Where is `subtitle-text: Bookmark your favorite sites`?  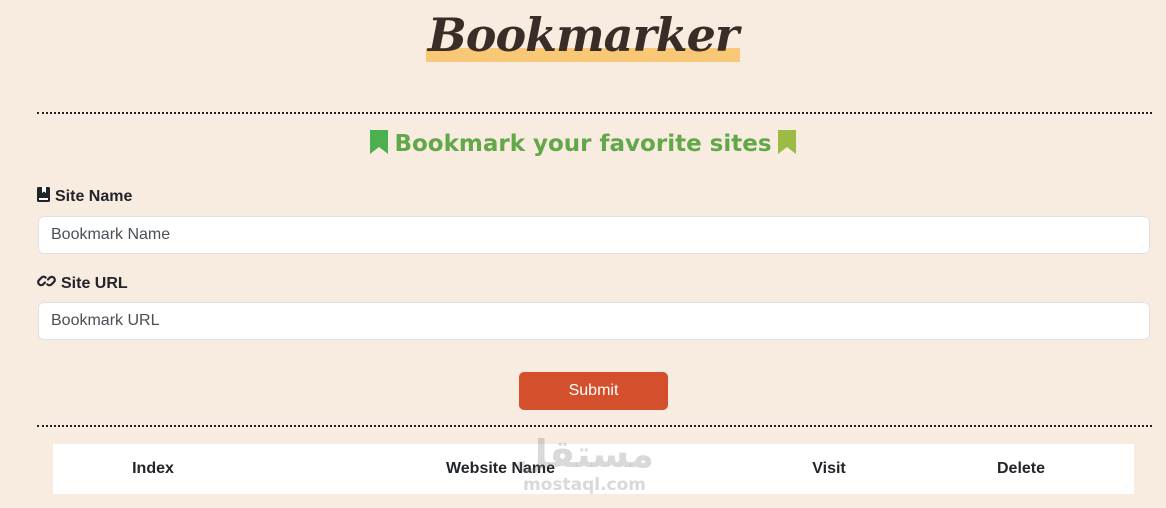
subtitle-text: Bookmark your favorite sites is located at coordinates (583, 144).